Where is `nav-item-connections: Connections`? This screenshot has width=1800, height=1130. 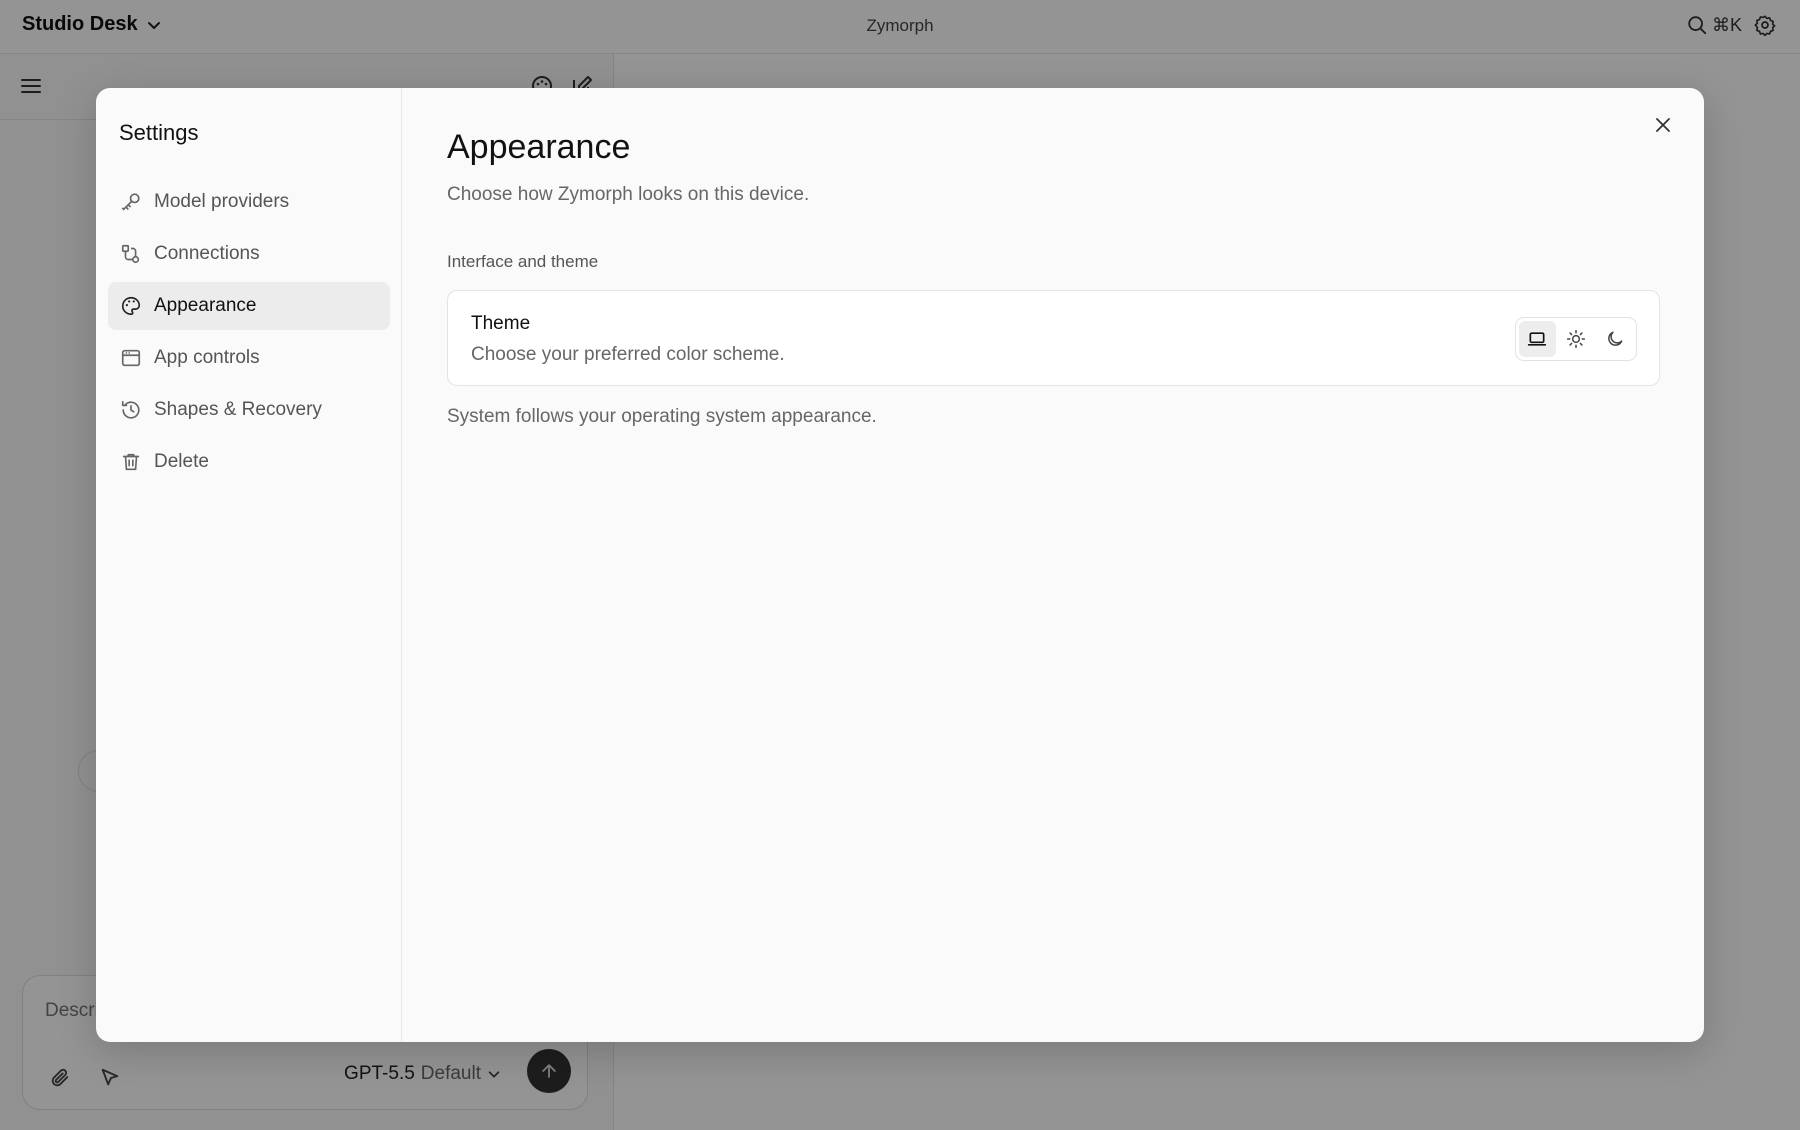
nav-item-connections: Connections is located at coordinates (249, 254).